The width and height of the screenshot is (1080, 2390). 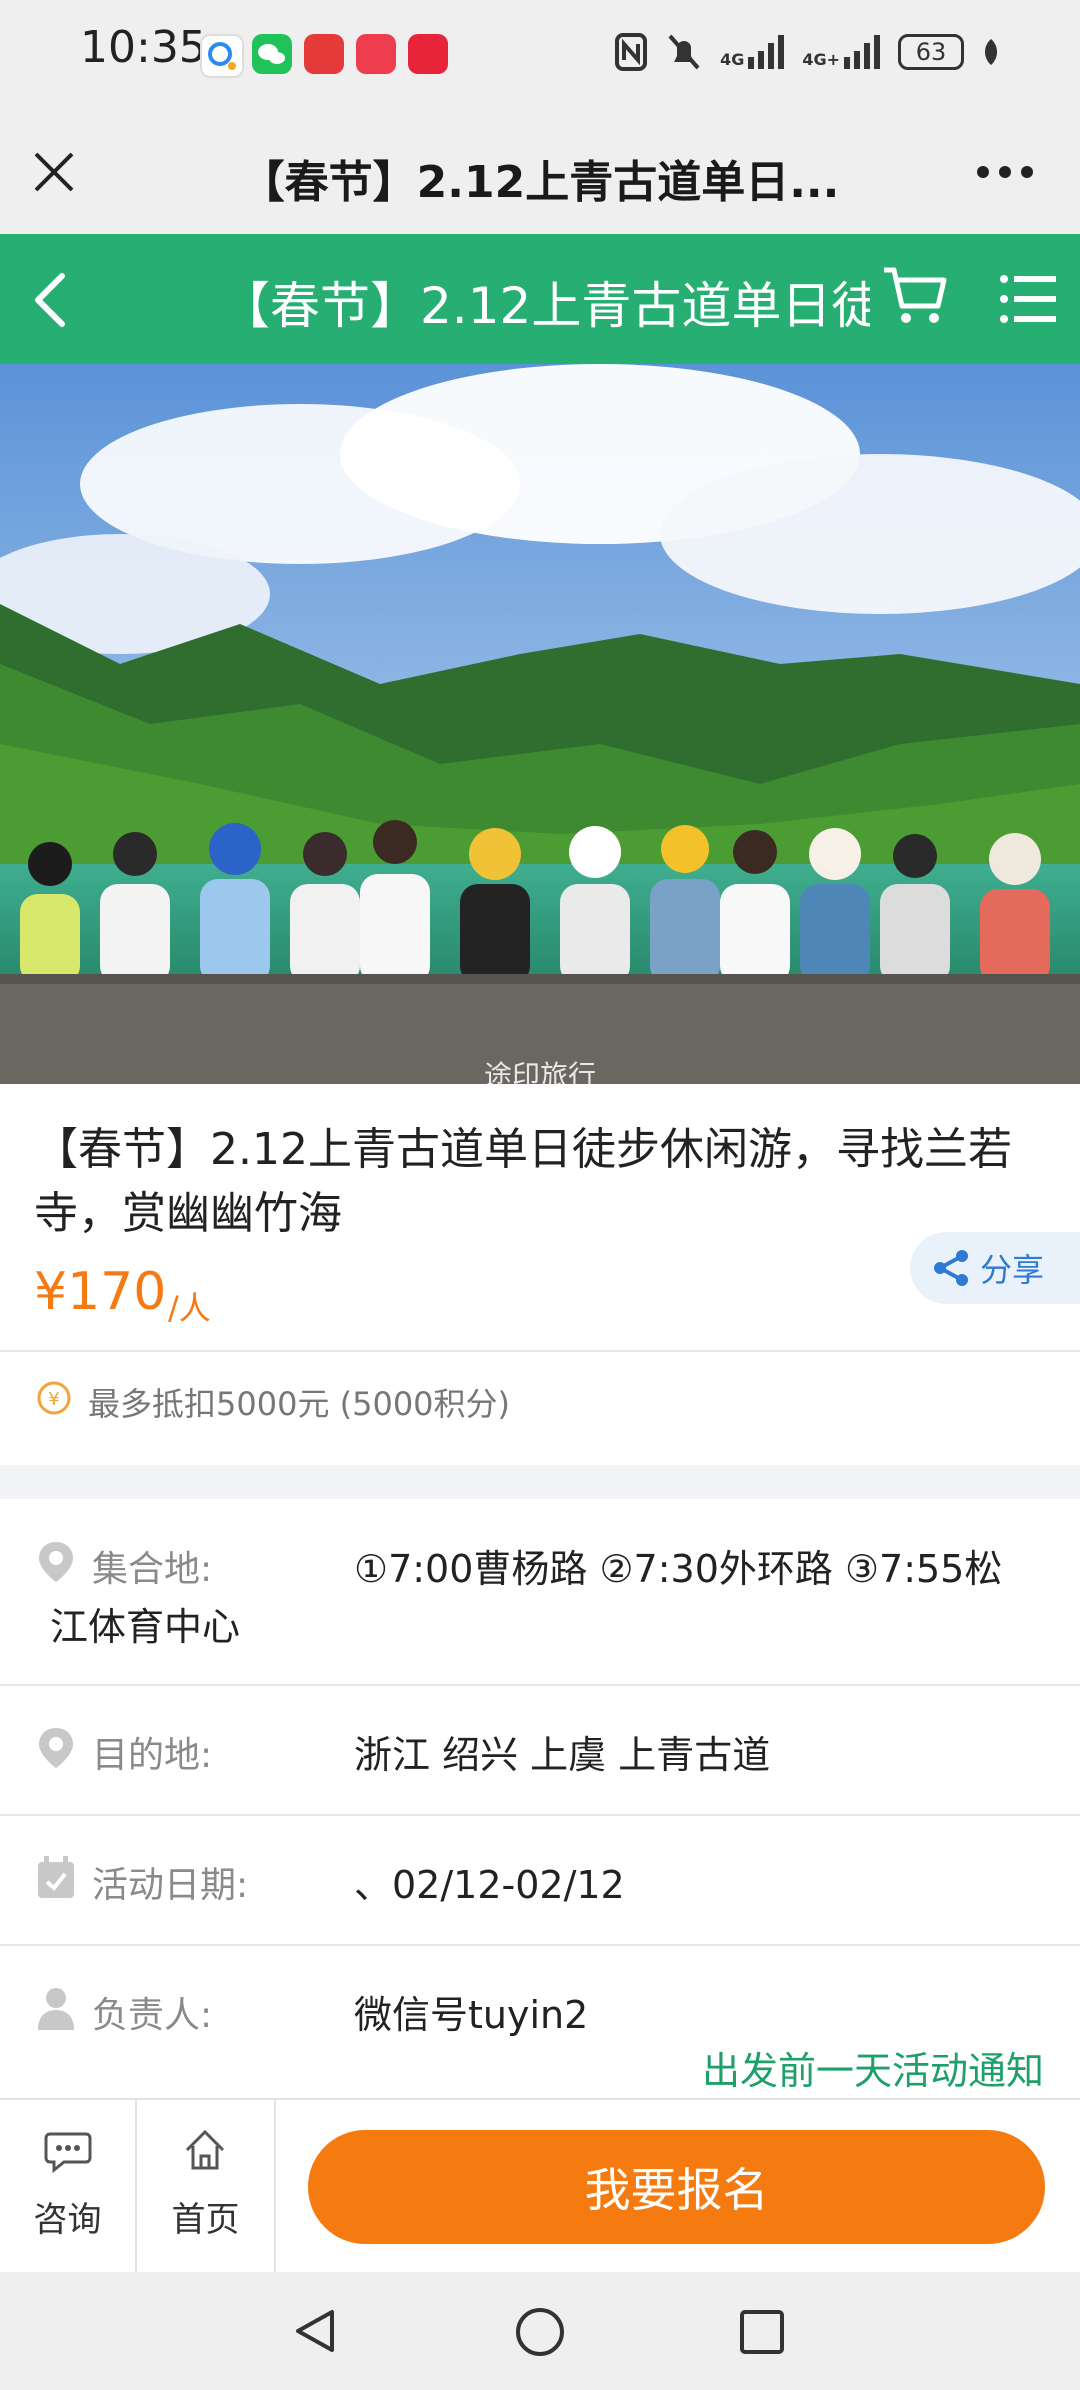 What do you see at coordinates (56, 2008) in the screenshot?
I see `person-icon` at bounding box center [56, 2008].